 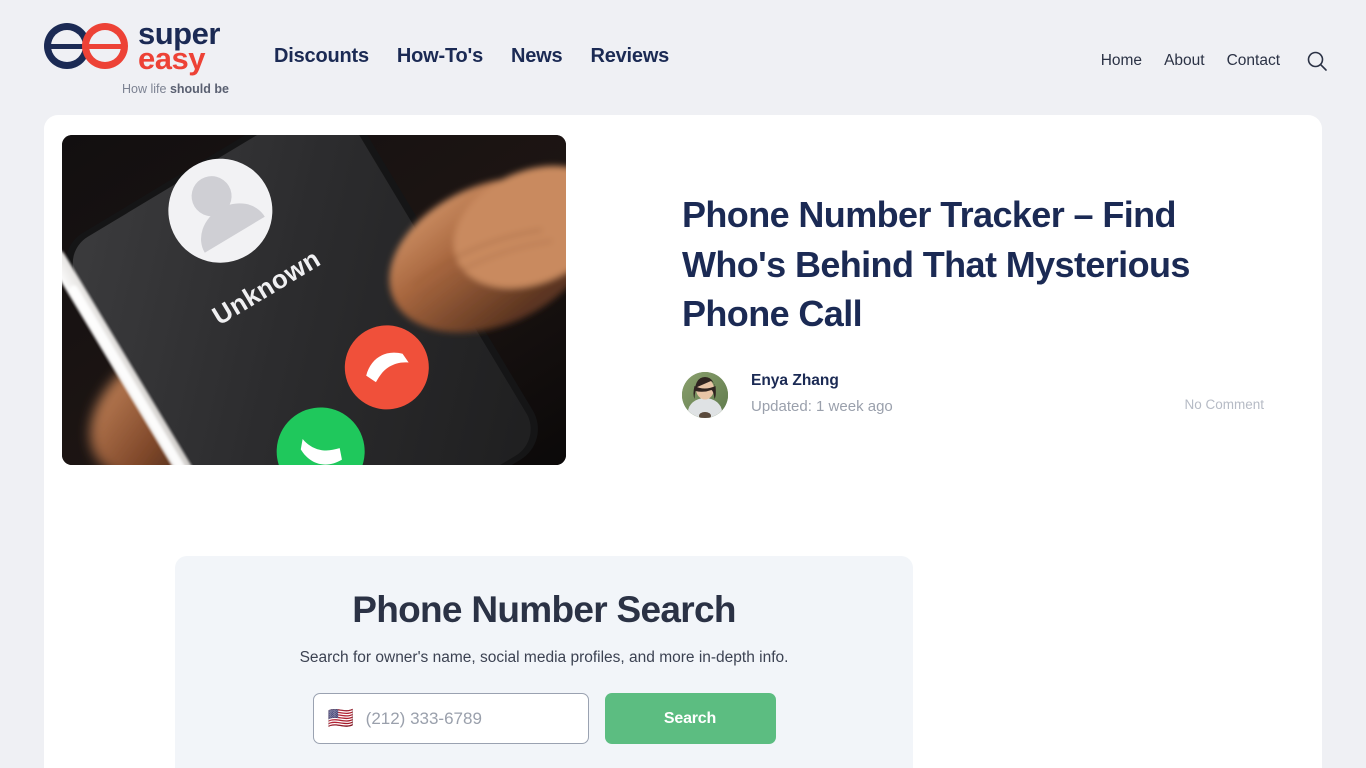 I want to click on nav-item-about: About, so click(x=1184, y=61).